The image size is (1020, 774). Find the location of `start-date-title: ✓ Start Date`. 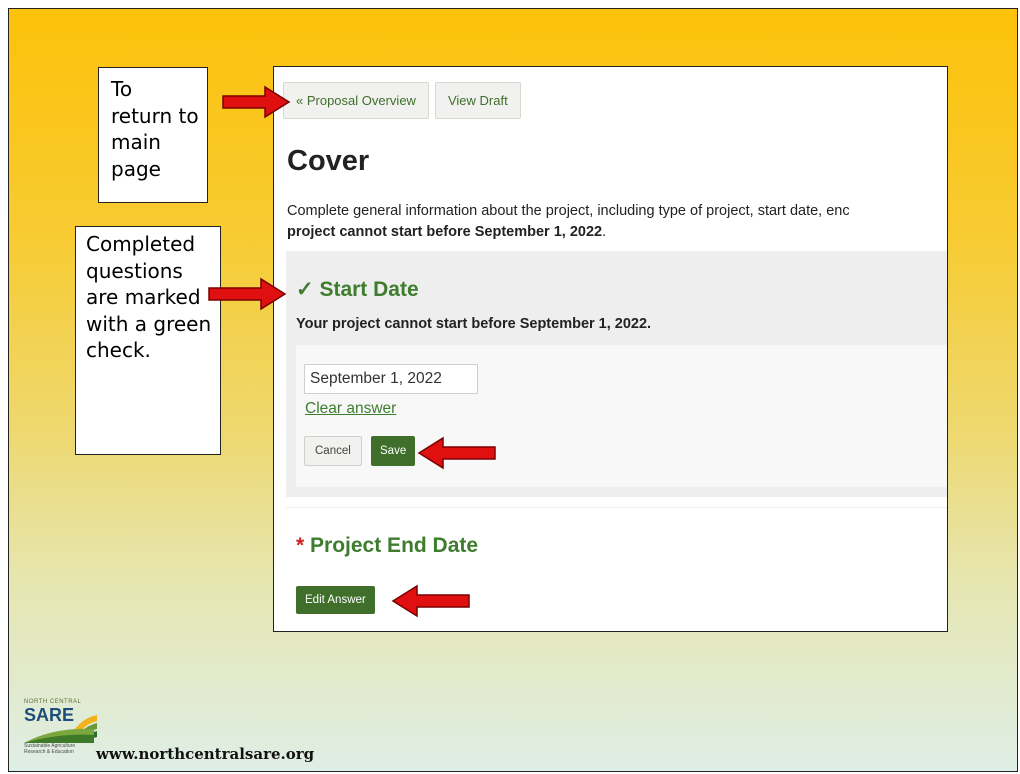

start-date-title: ✓ Start Date is located at coordinates (357, 289).